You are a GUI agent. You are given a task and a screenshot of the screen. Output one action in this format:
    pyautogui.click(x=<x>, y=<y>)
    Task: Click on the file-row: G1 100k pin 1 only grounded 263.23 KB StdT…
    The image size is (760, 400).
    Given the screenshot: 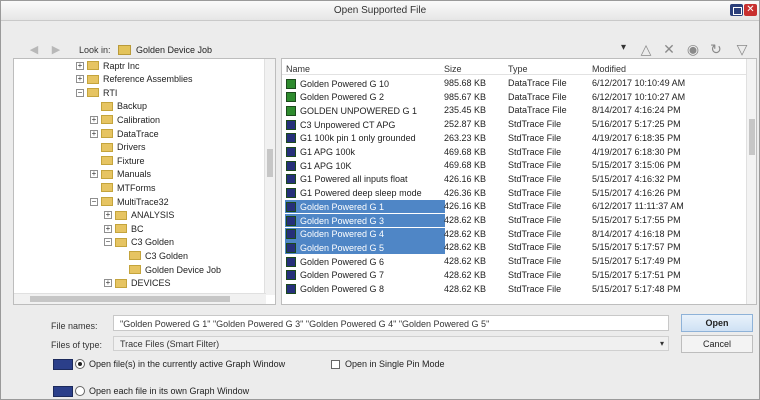 What is the action you would take?
    pyautogui.click(x=514, y=138)
    